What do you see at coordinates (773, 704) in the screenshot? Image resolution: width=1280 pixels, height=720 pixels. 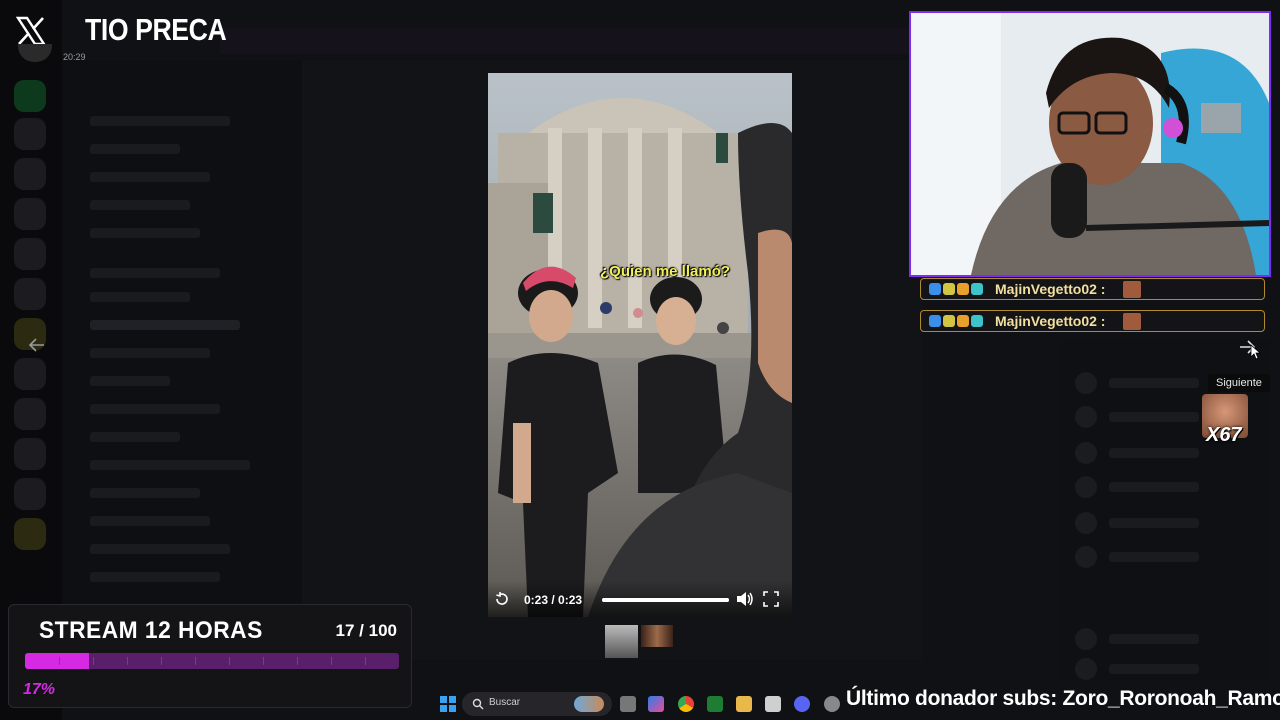 I see `store-icon` at bounding box center [773, 704].